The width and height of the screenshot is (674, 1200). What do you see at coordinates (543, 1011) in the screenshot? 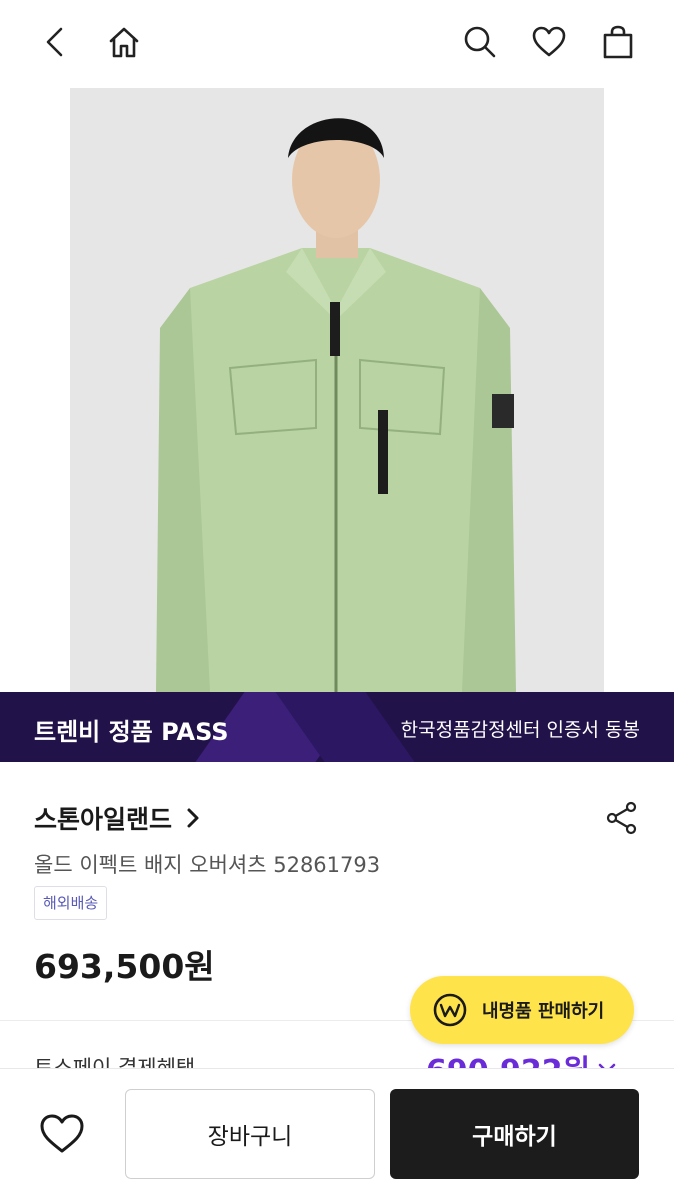
I see `sell-button-label: 내명품 판매하기` at bounding box center [543, 1011].